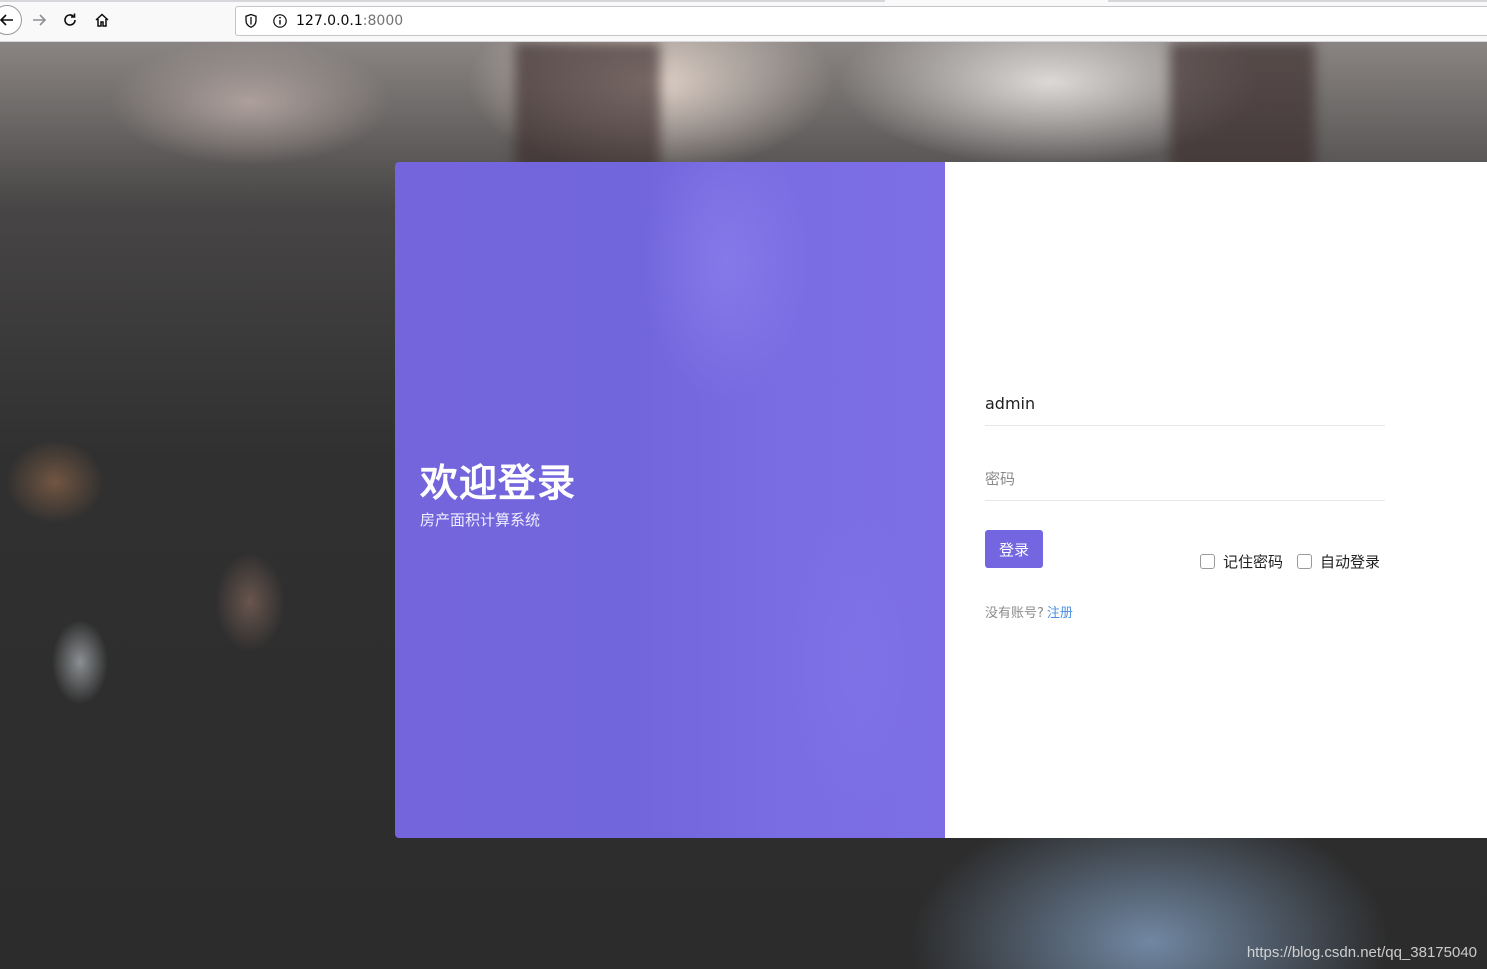  I want to click on remember-password-label: 记住密码, so click(1253, 562).